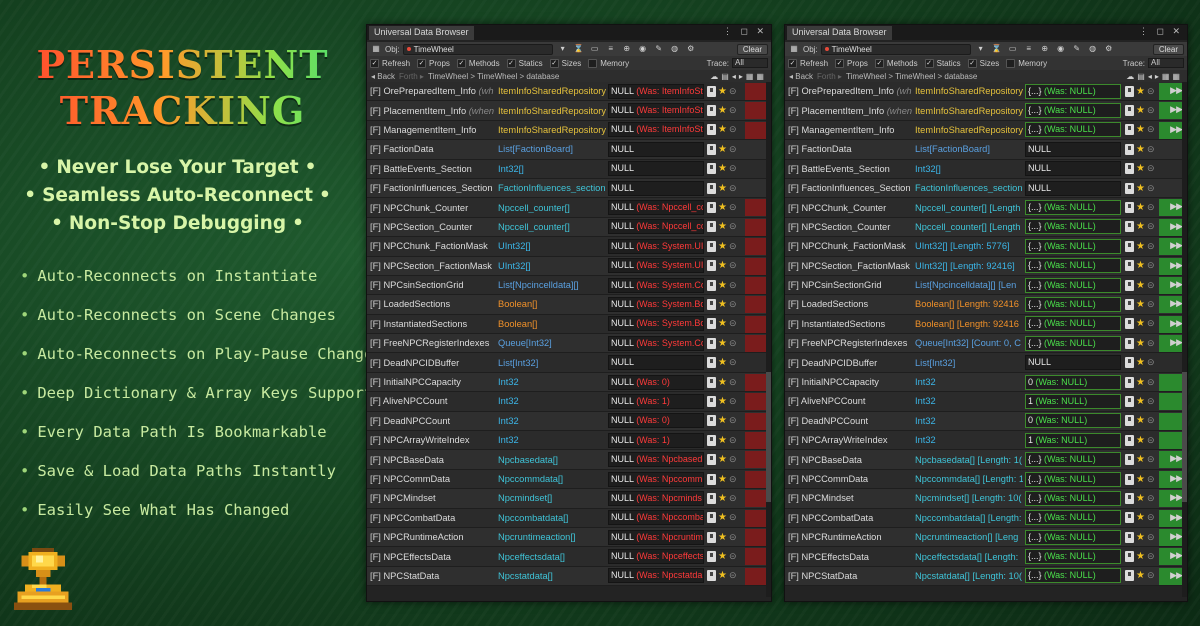 This screenshot has width=1200, height=626. What do you see at coordinates (1073, 401) in the screenshot?
I see `field-value: 1 (Was: NULL)` at bounding box center [1073, 401].